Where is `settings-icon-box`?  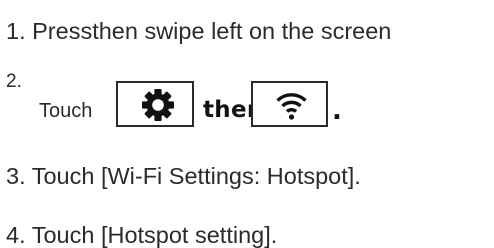
settings-icon-box is located at coordinates (155, 104).